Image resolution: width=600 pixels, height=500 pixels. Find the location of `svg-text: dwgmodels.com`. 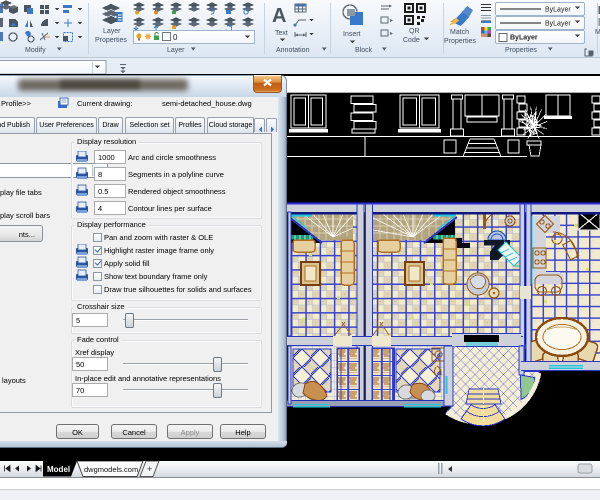

svg-text: dwgmodels.com is located at coordinates (111, 469).